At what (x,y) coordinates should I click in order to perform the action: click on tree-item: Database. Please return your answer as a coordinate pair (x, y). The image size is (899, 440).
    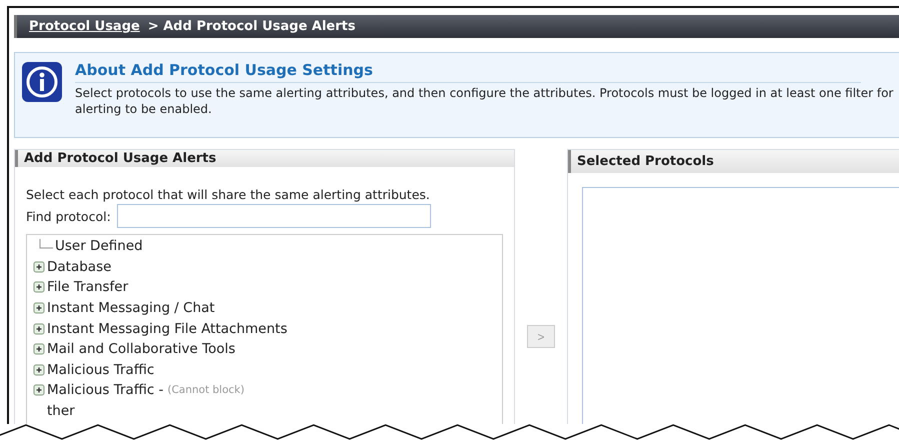
    Looking at the image, I should click on (79, 266).